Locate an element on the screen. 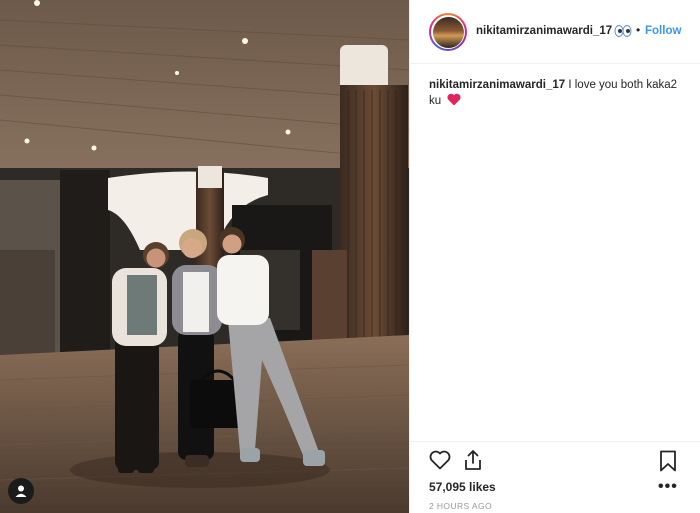 The image size is (700, 513). emoji-icon is located at coordinates (623, 31).